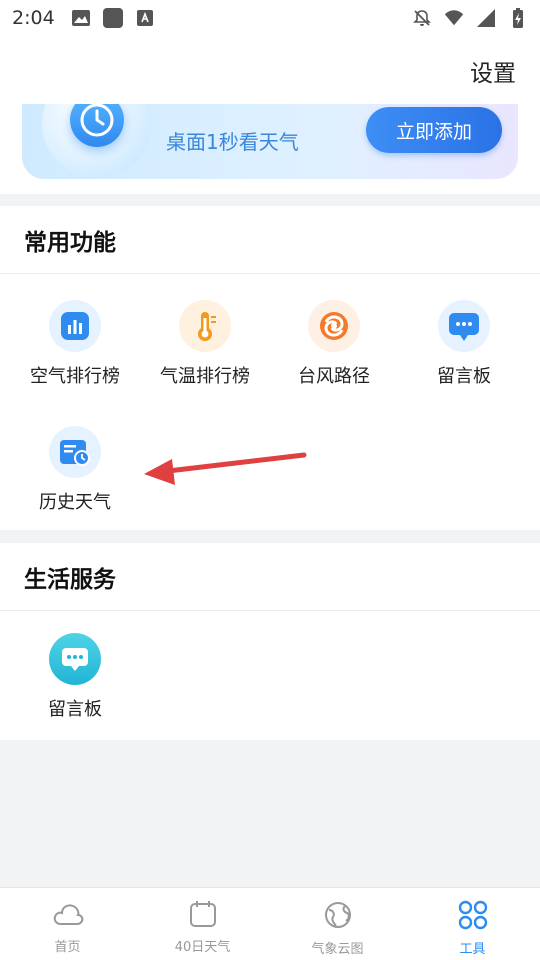  What do you see at coordinates (270, 240) in the screenshot?
I see `section-title: 常用功能` at bounding box center [270, 240].